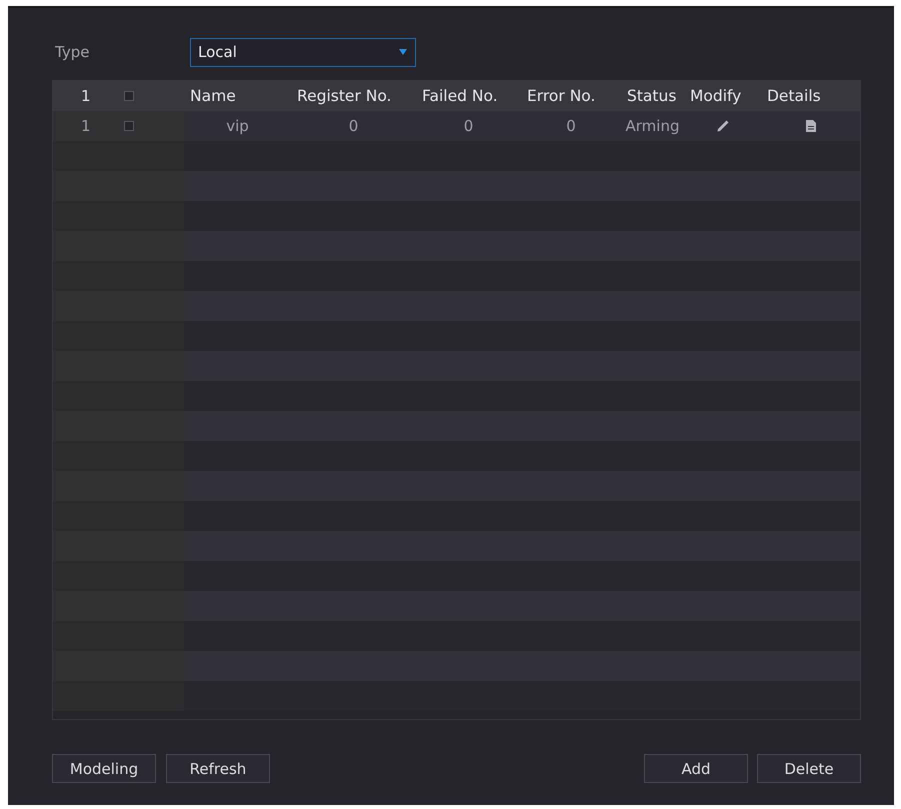 Image resolution: width=901 pixels, height=809 pixels. Describe the element at coordinates (86, 126) in the screenshot. I see `row-index: 1` at that location.